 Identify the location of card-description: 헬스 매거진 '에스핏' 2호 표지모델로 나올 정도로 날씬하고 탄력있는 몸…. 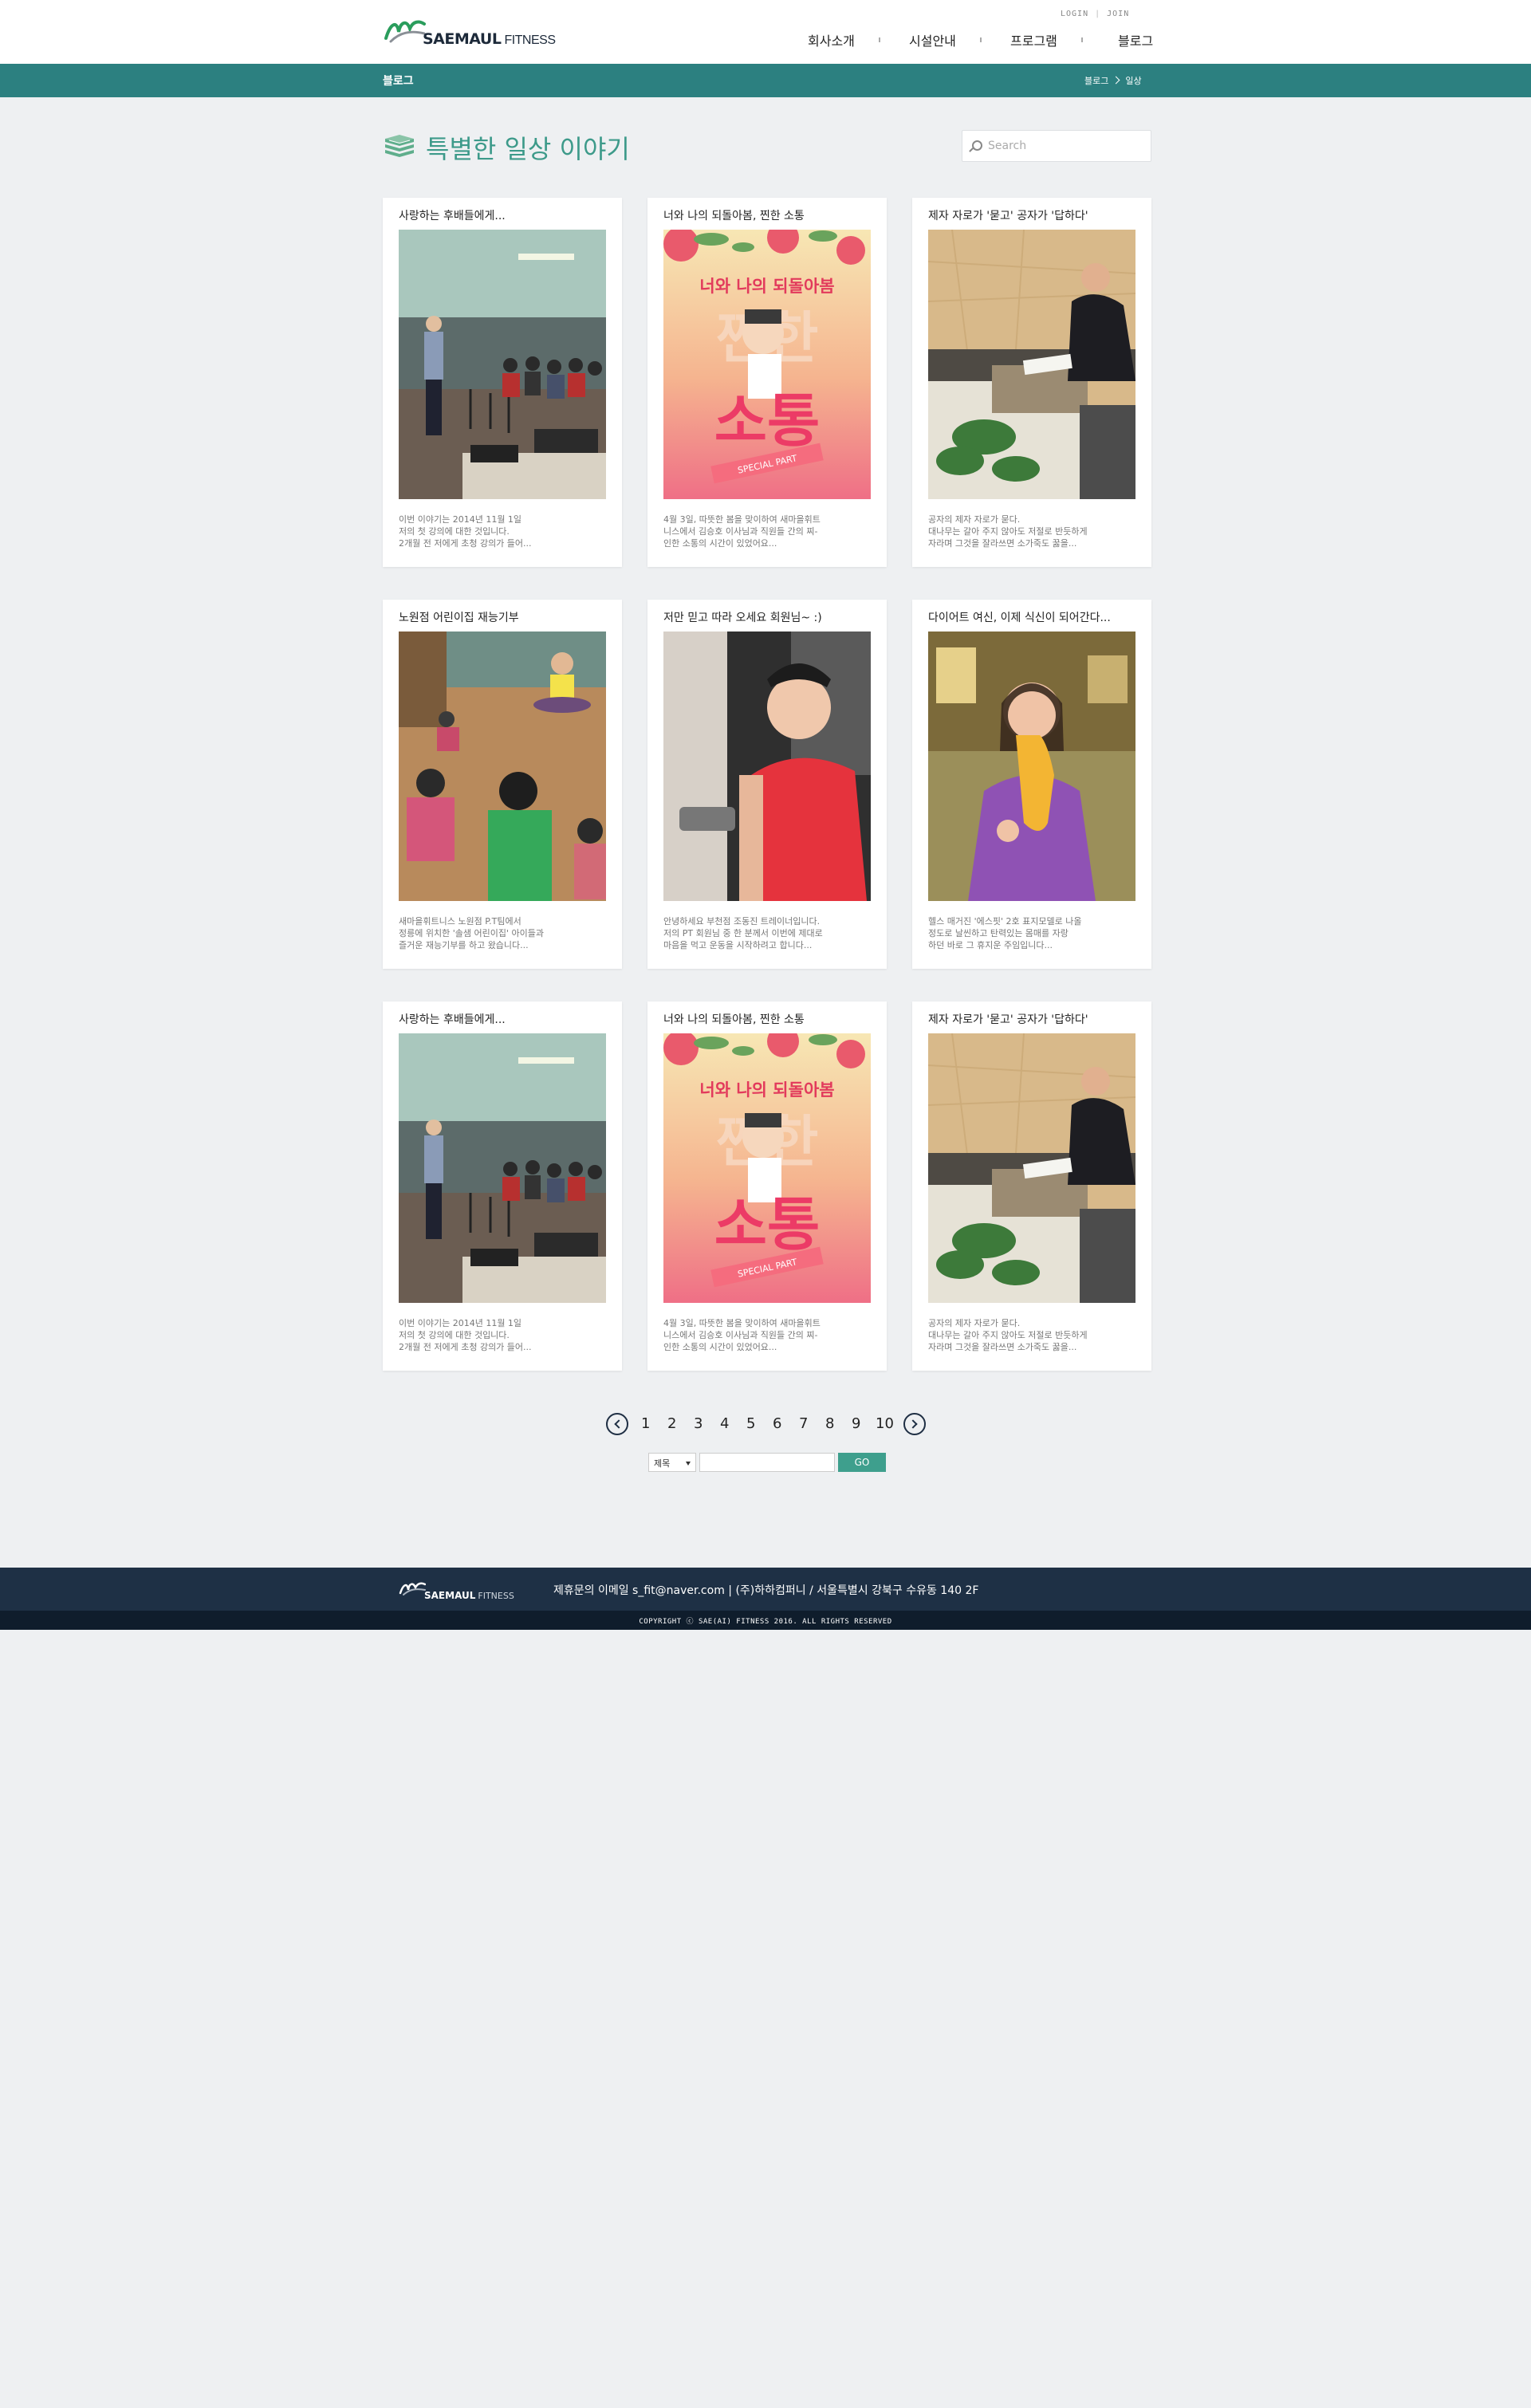
(1032, 933).